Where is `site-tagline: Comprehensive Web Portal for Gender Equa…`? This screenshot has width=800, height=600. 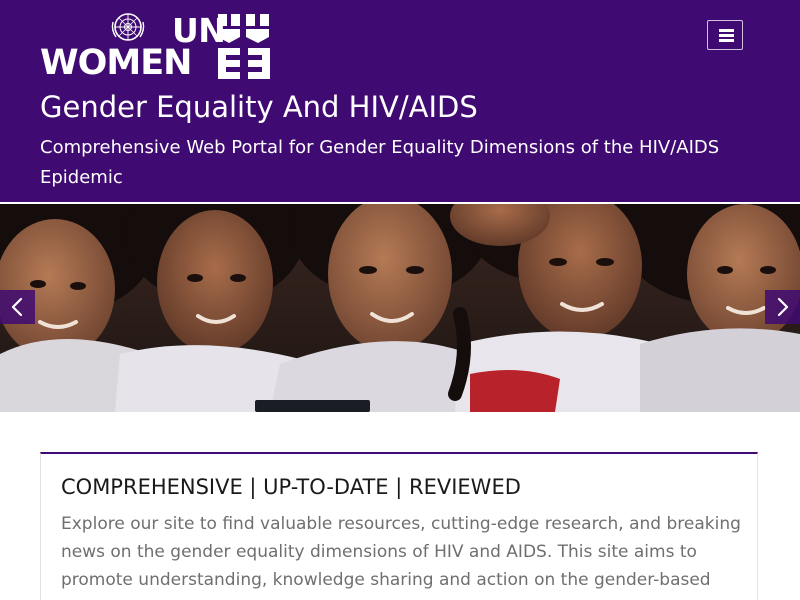
site-tagline: Comprehensive Web Portal for Gender Equa… is located at coordinates (380, 162).